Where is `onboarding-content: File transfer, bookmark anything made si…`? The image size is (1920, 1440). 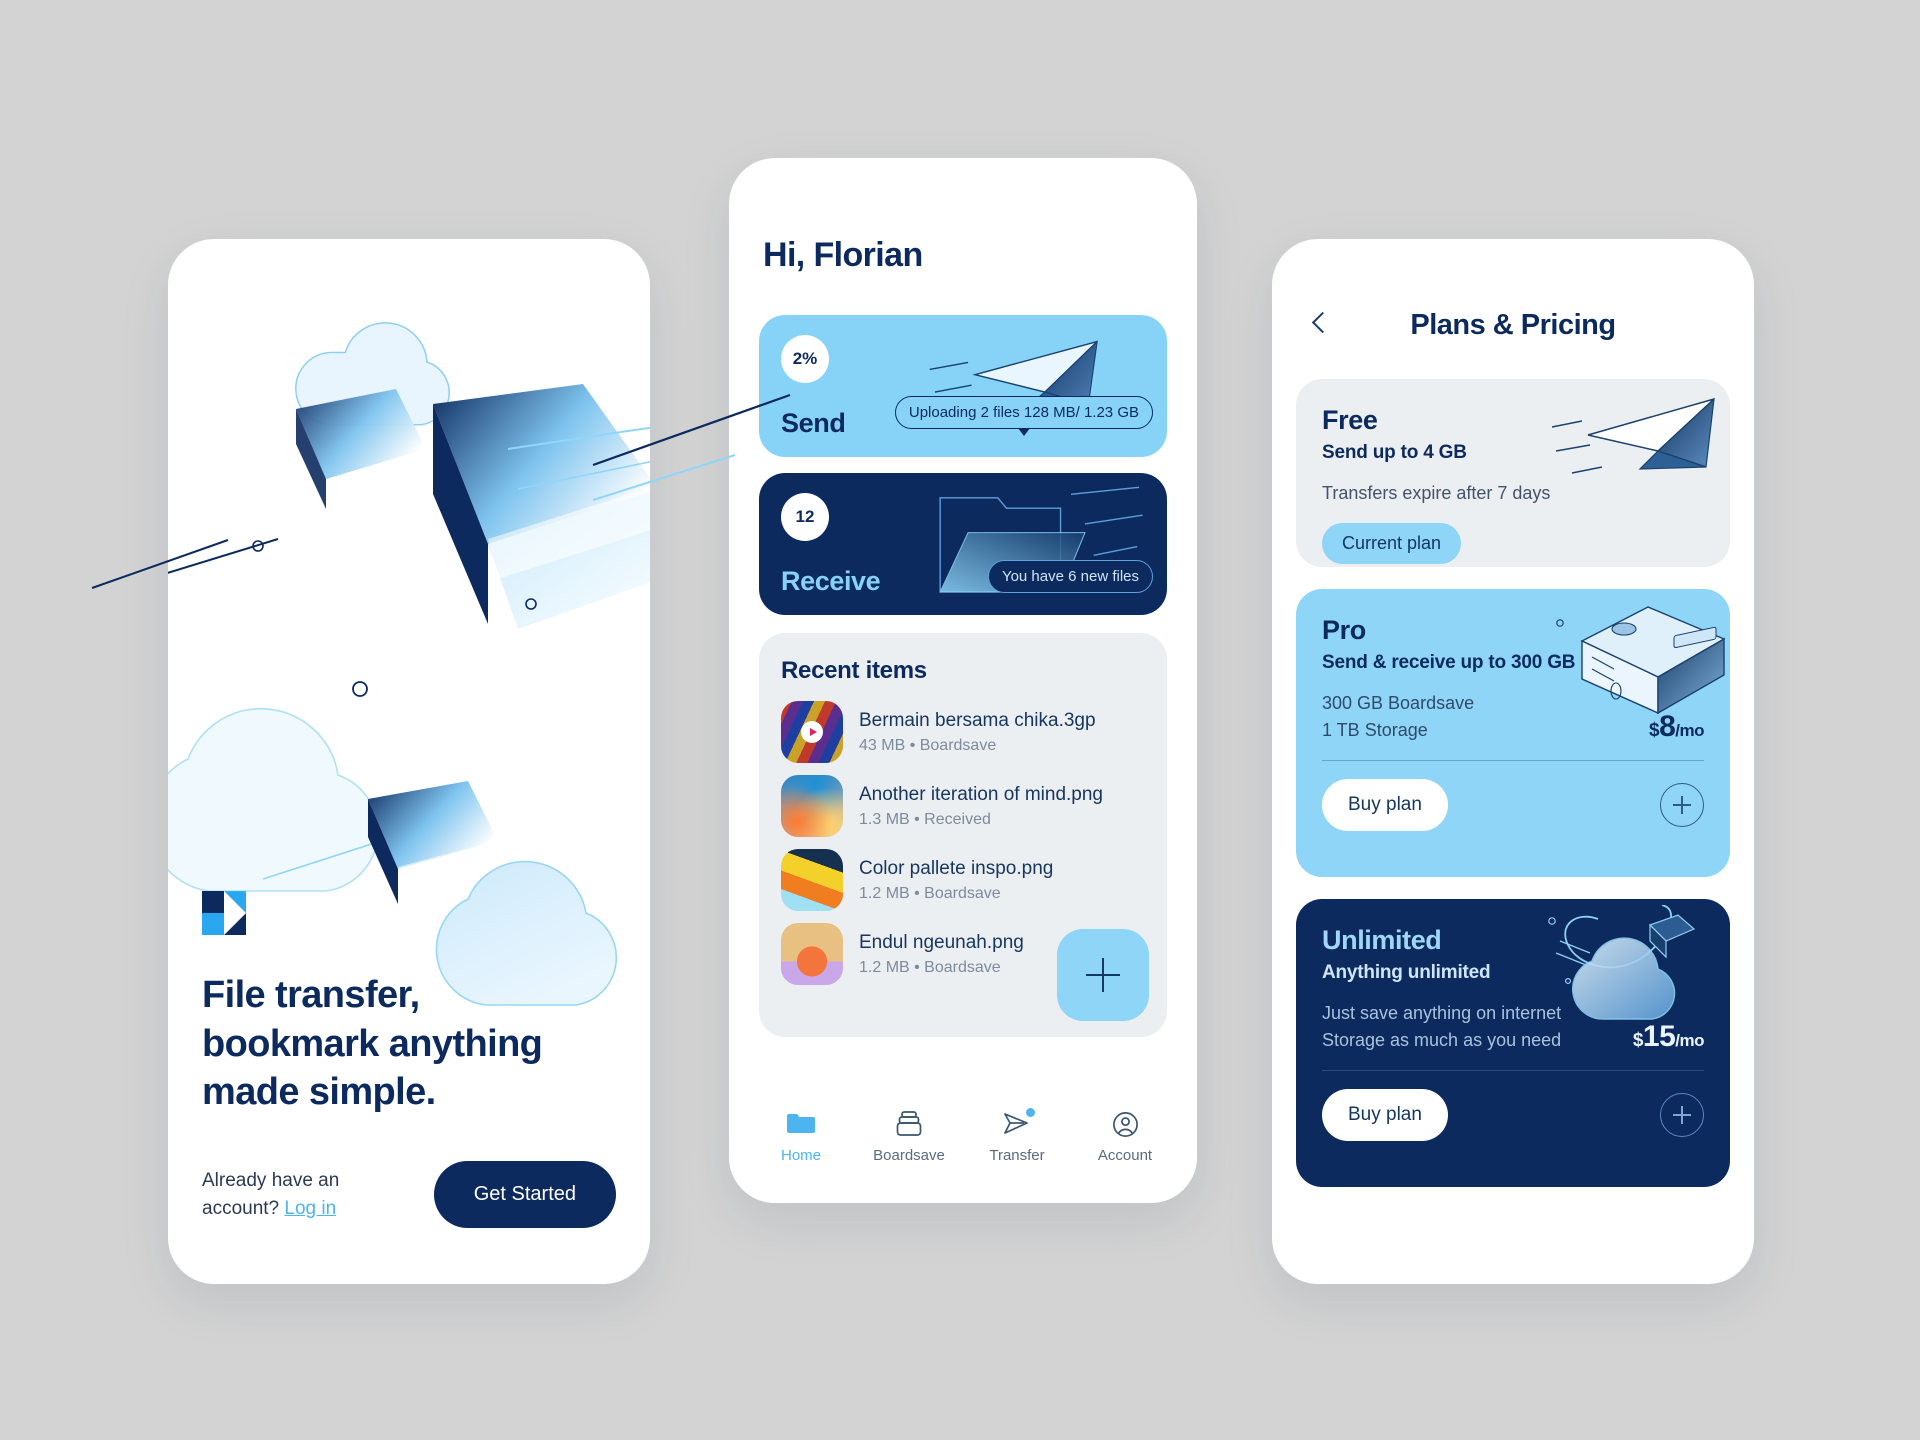 onboarding-content: File transfer, bookmark anything made si… is located at coordinates (409, 1087).